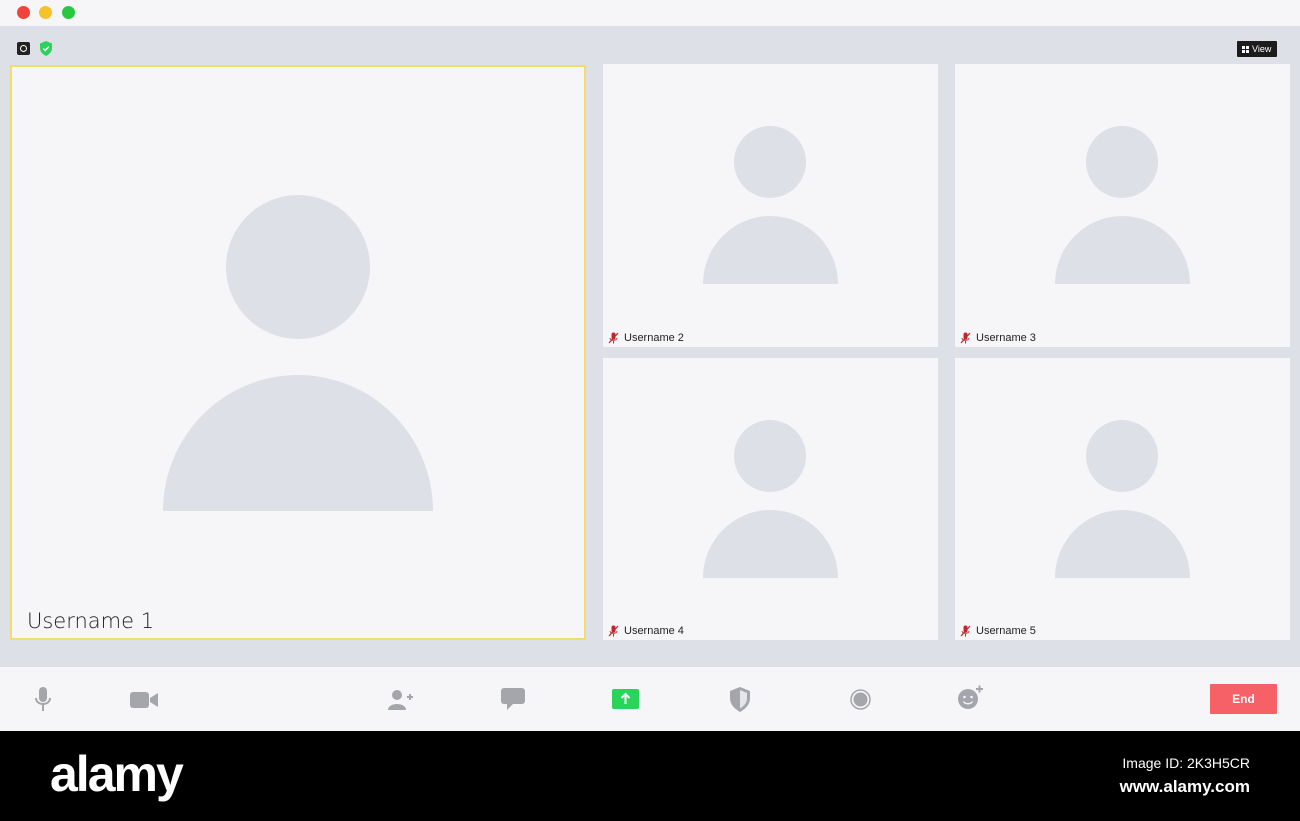  What do you see at coordinates (770, 205) in the screenshot?
I see `participant-tile-2: Username 2` at bounding box center [770, 205].